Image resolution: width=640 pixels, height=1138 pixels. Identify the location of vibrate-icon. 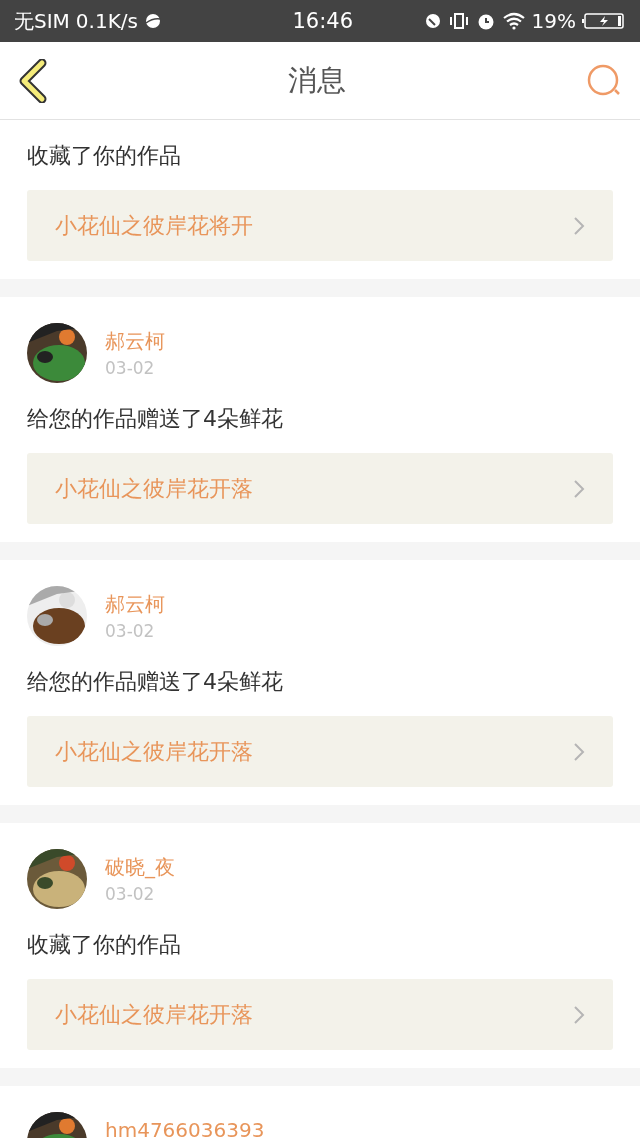
(458, 21).